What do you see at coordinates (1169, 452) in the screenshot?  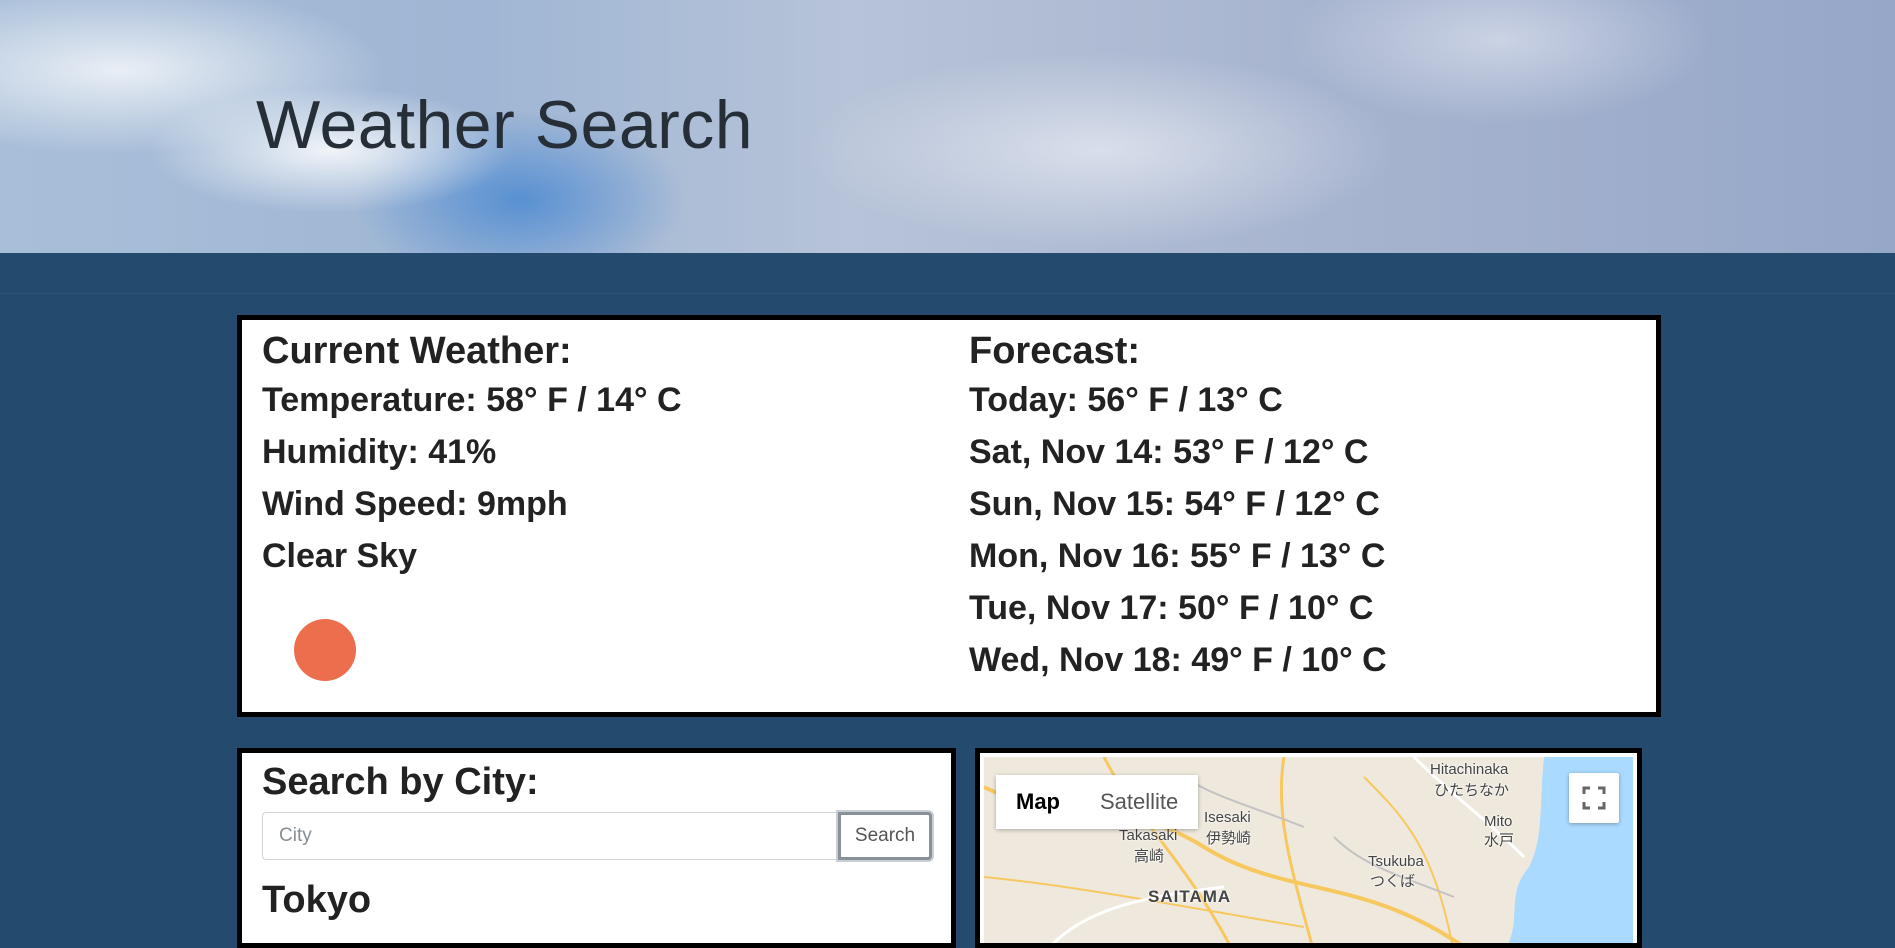 I see `forecast-day: Sat, Nov 14: 53° F / 12° C` at bounding box center [1169, 452].